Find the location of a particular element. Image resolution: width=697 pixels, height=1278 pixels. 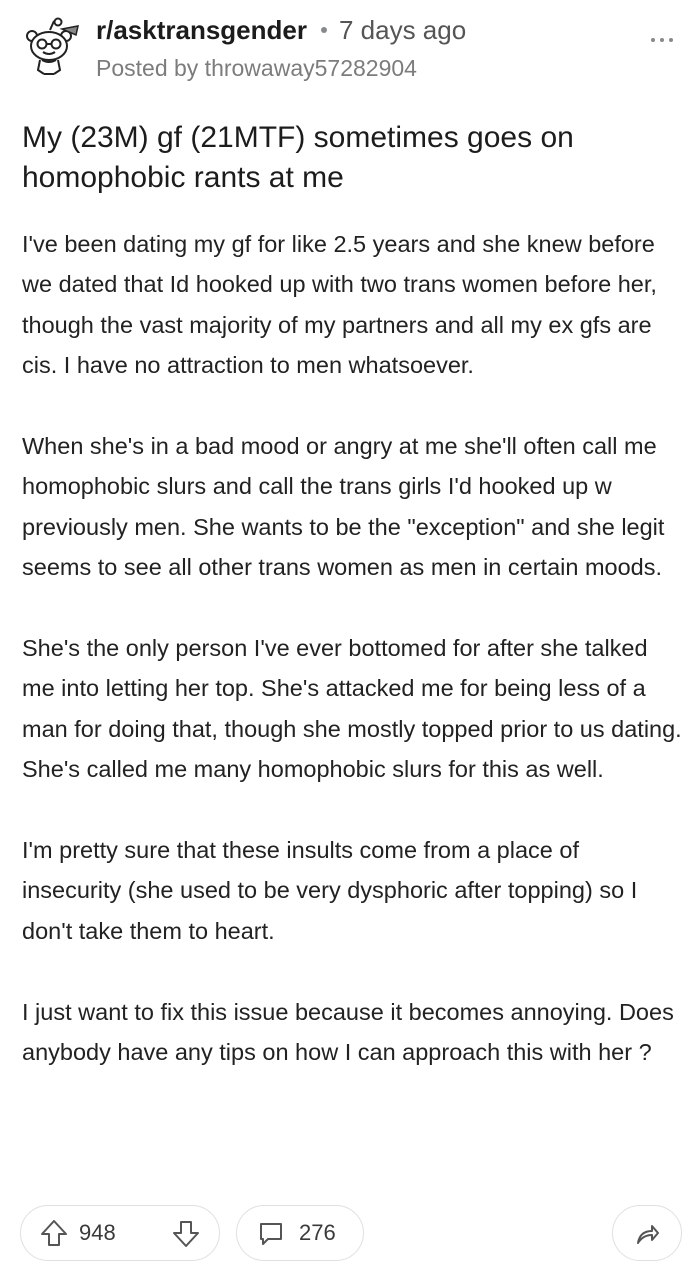

subreddit-line: r/asktransgender 7 days ago is located at coordinates (281, 30).